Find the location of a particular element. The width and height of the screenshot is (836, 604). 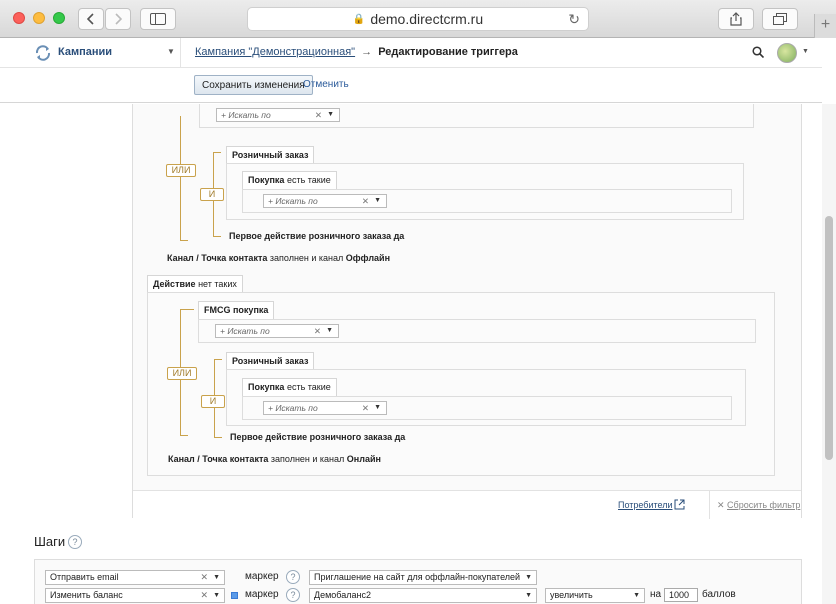

avatar is located at coordinates (787, 53).